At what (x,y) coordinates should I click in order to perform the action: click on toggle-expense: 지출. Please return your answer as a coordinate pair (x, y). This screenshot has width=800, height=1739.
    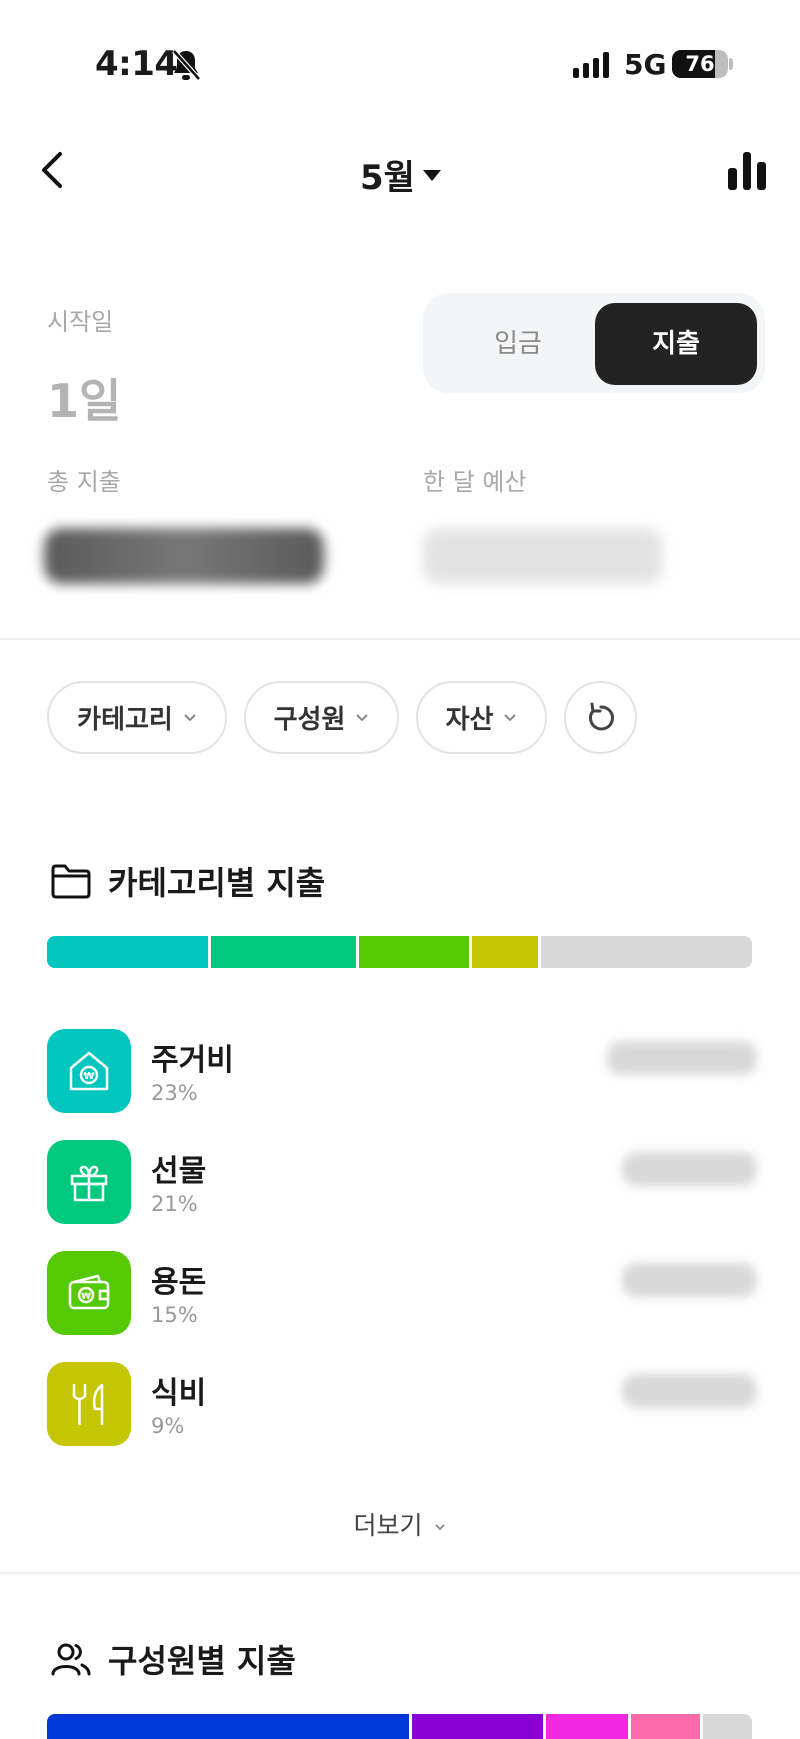
    Looking at the image, I should click on (676, 344).